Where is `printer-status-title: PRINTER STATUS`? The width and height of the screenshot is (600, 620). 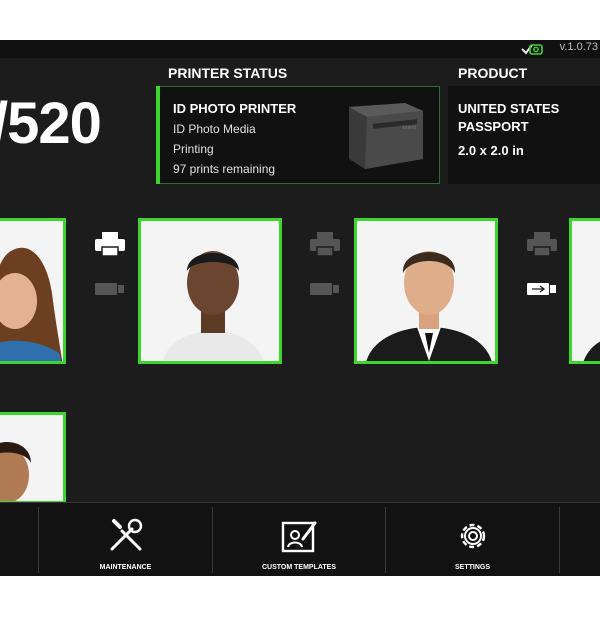 printer-status-title: PRINTER STATUS is located at coordinates (228, 73).